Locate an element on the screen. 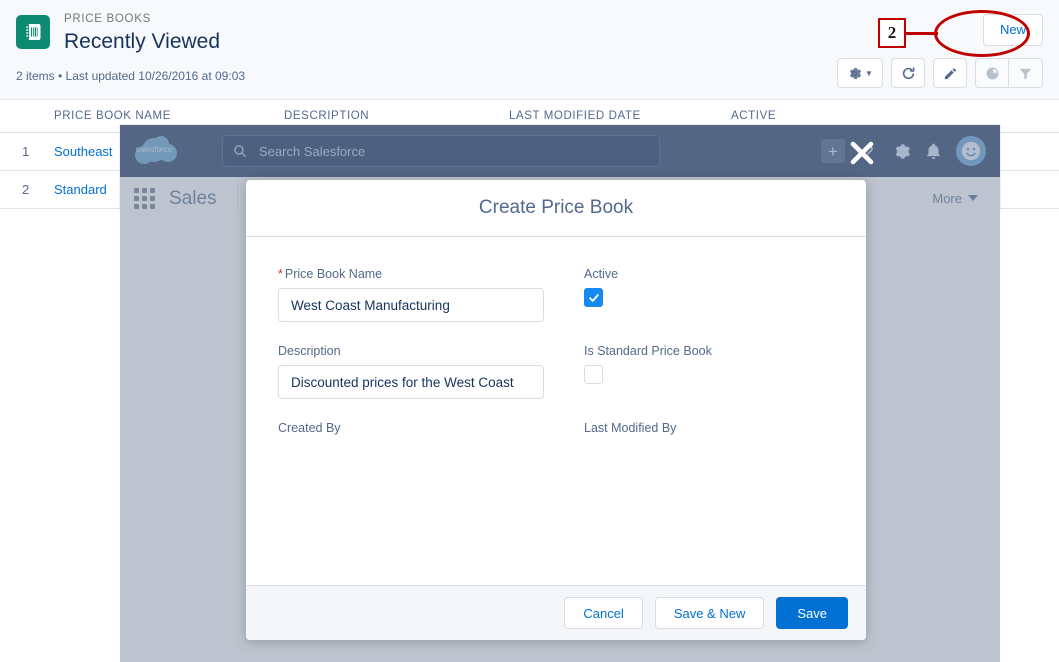 Image resolution: width=1059 pixels, height=662 pixels. save-and-new-button: Save & New is located at coordinates (709, 613).